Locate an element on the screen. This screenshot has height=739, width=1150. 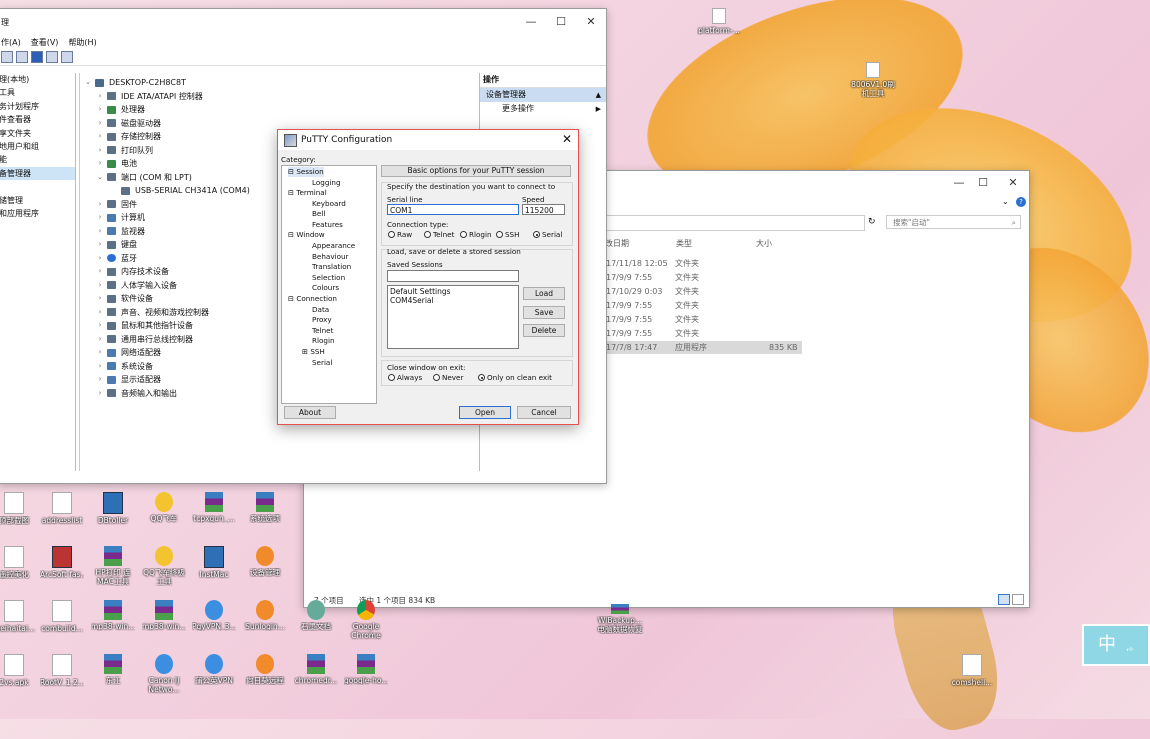
category-proxy: Proxy is located at coordinates (322, 320).